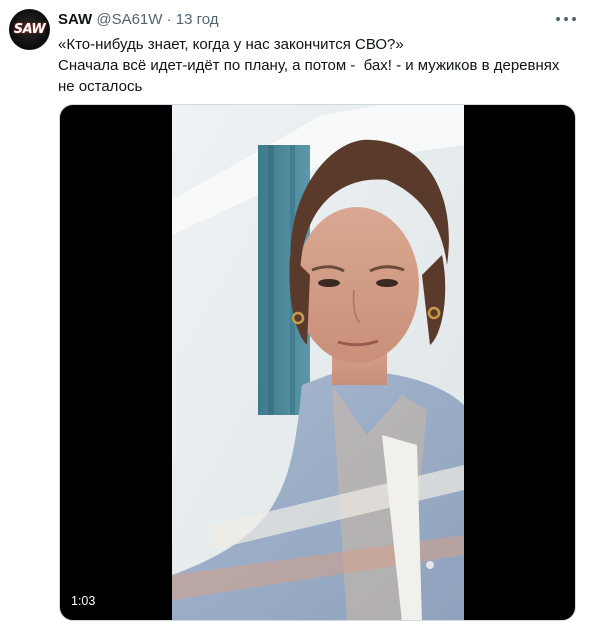 This screenshot has width=594, height=628. Describe the element at coordinates (129, 19) in the screenshot. I see `author-handle: @SA61W` at that location.